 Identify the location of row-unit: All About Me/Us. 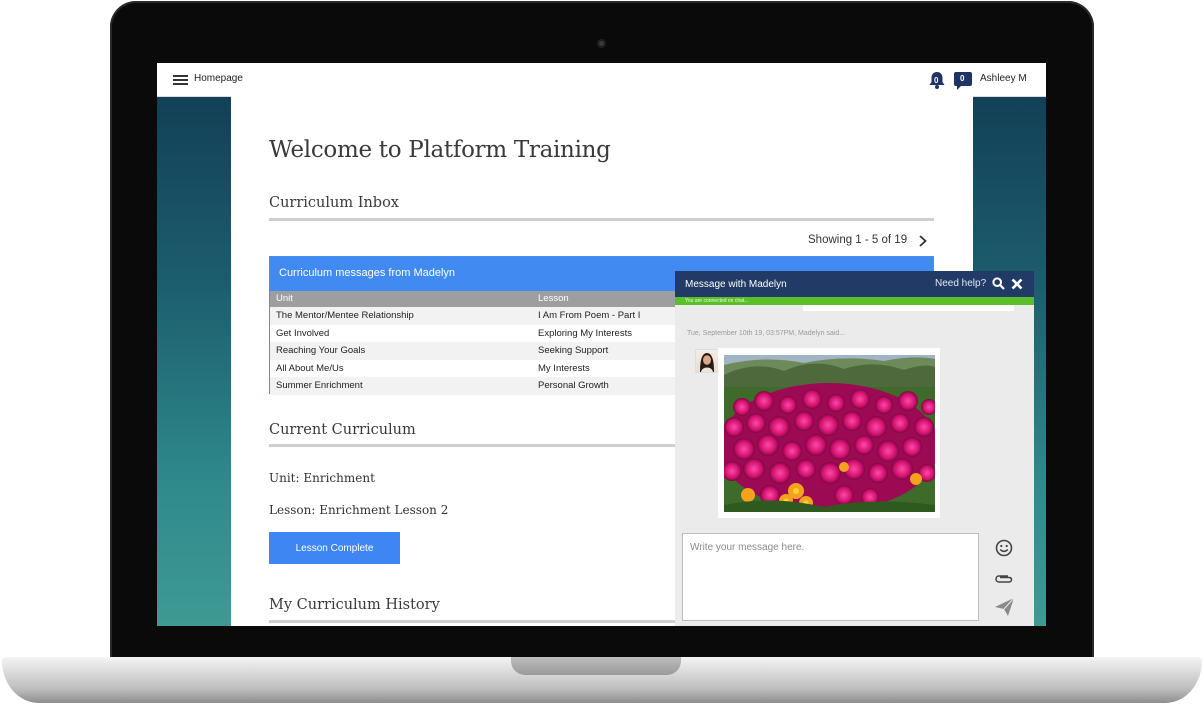
(310, 368).